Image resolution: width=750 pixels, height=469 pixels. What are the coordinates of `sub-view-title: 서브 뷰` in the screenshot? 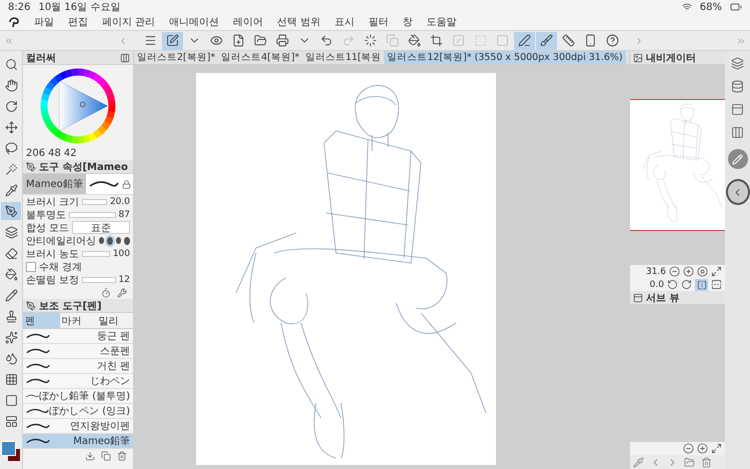 It's located at (663, 298).